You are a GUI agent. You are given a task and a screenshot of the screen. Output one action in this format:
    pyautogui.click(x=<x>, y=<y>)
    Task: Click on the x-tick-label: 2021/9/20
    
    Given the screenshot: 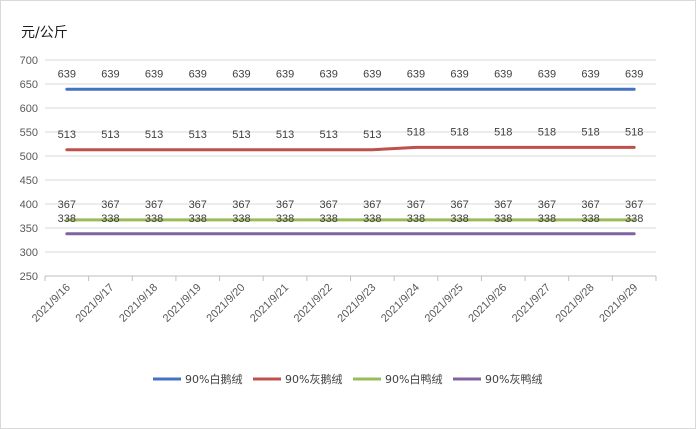 What is the action you would take?
    pyautogui.click(x=225, y=303)
    